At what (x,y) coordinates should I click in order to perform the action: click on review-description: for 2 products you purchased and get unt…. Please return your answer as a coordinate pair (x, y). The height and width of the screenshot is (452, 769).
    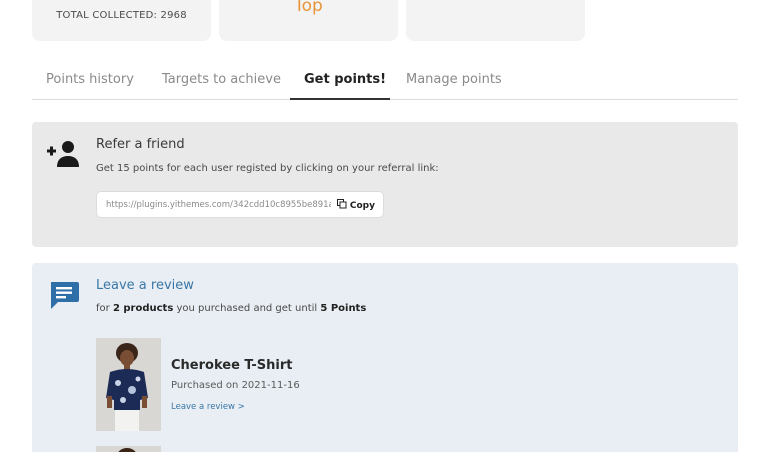
    Looking at the image, I should click on (231, 308).